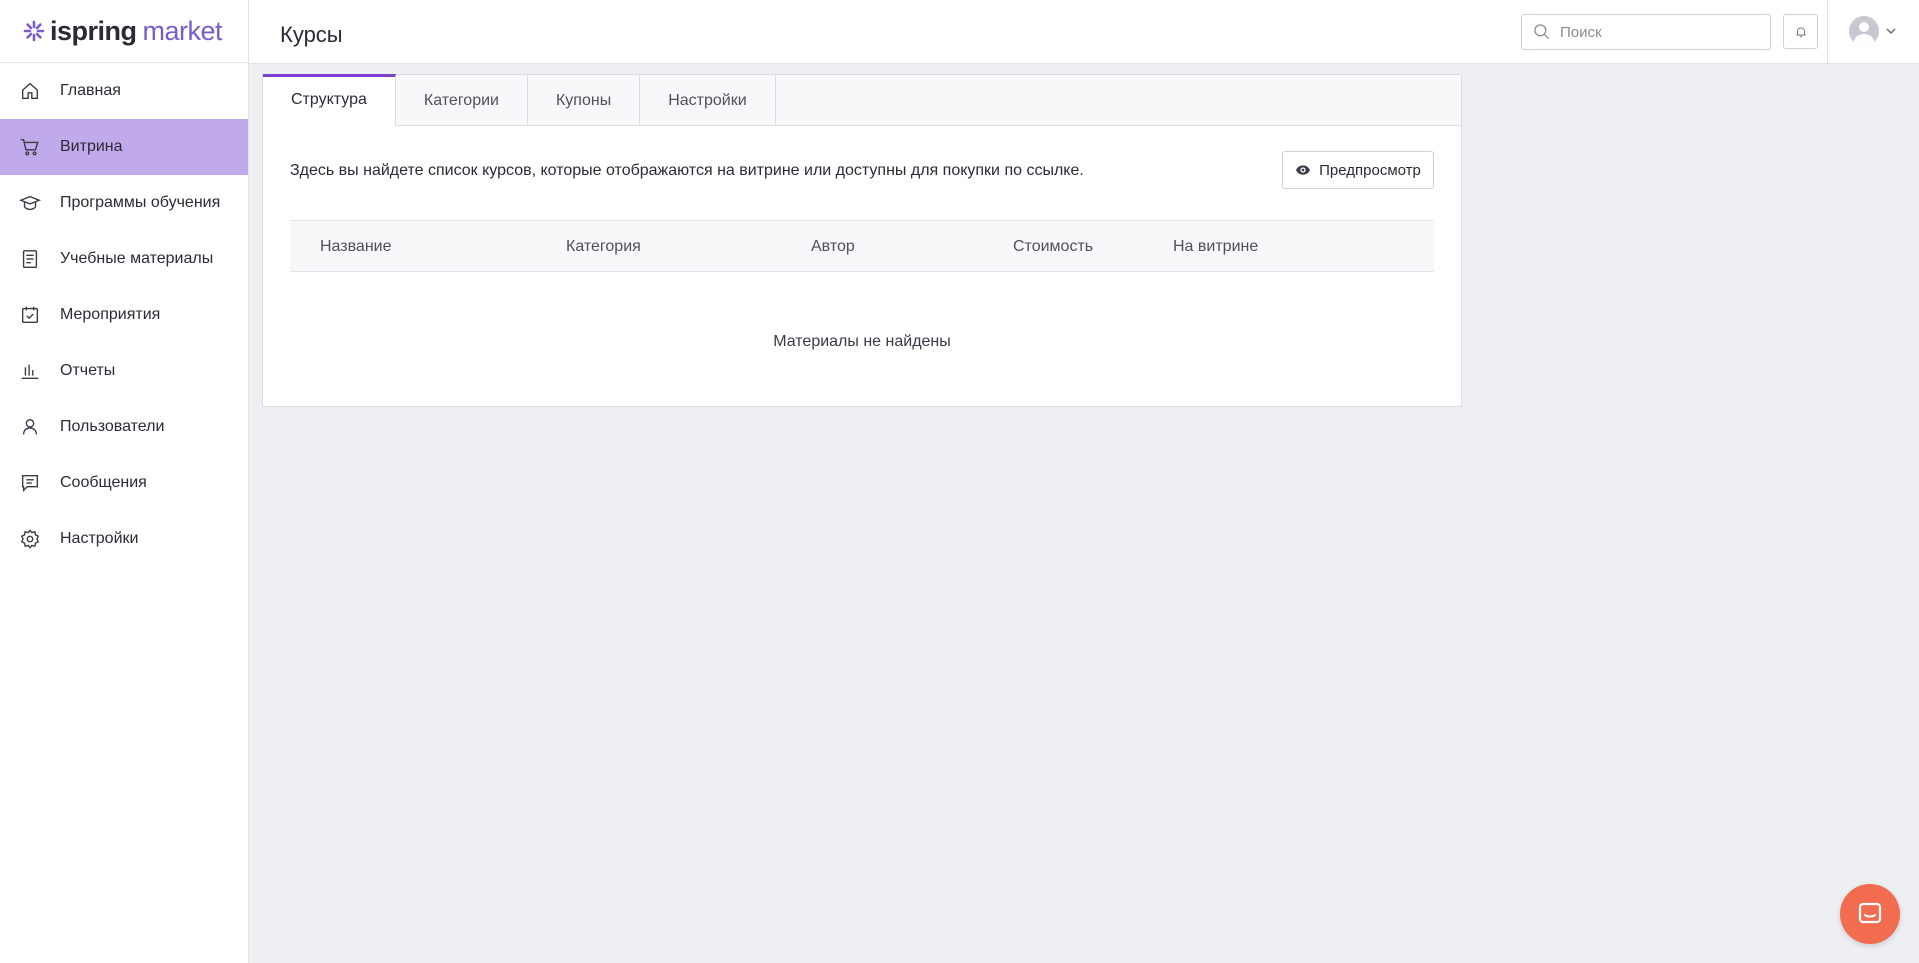 This screenshot has width=1919, height=963. Describe the element at coordinates (88, 370) in the screenshot. I see `sidebar-item-label: Отчеты` at that location.